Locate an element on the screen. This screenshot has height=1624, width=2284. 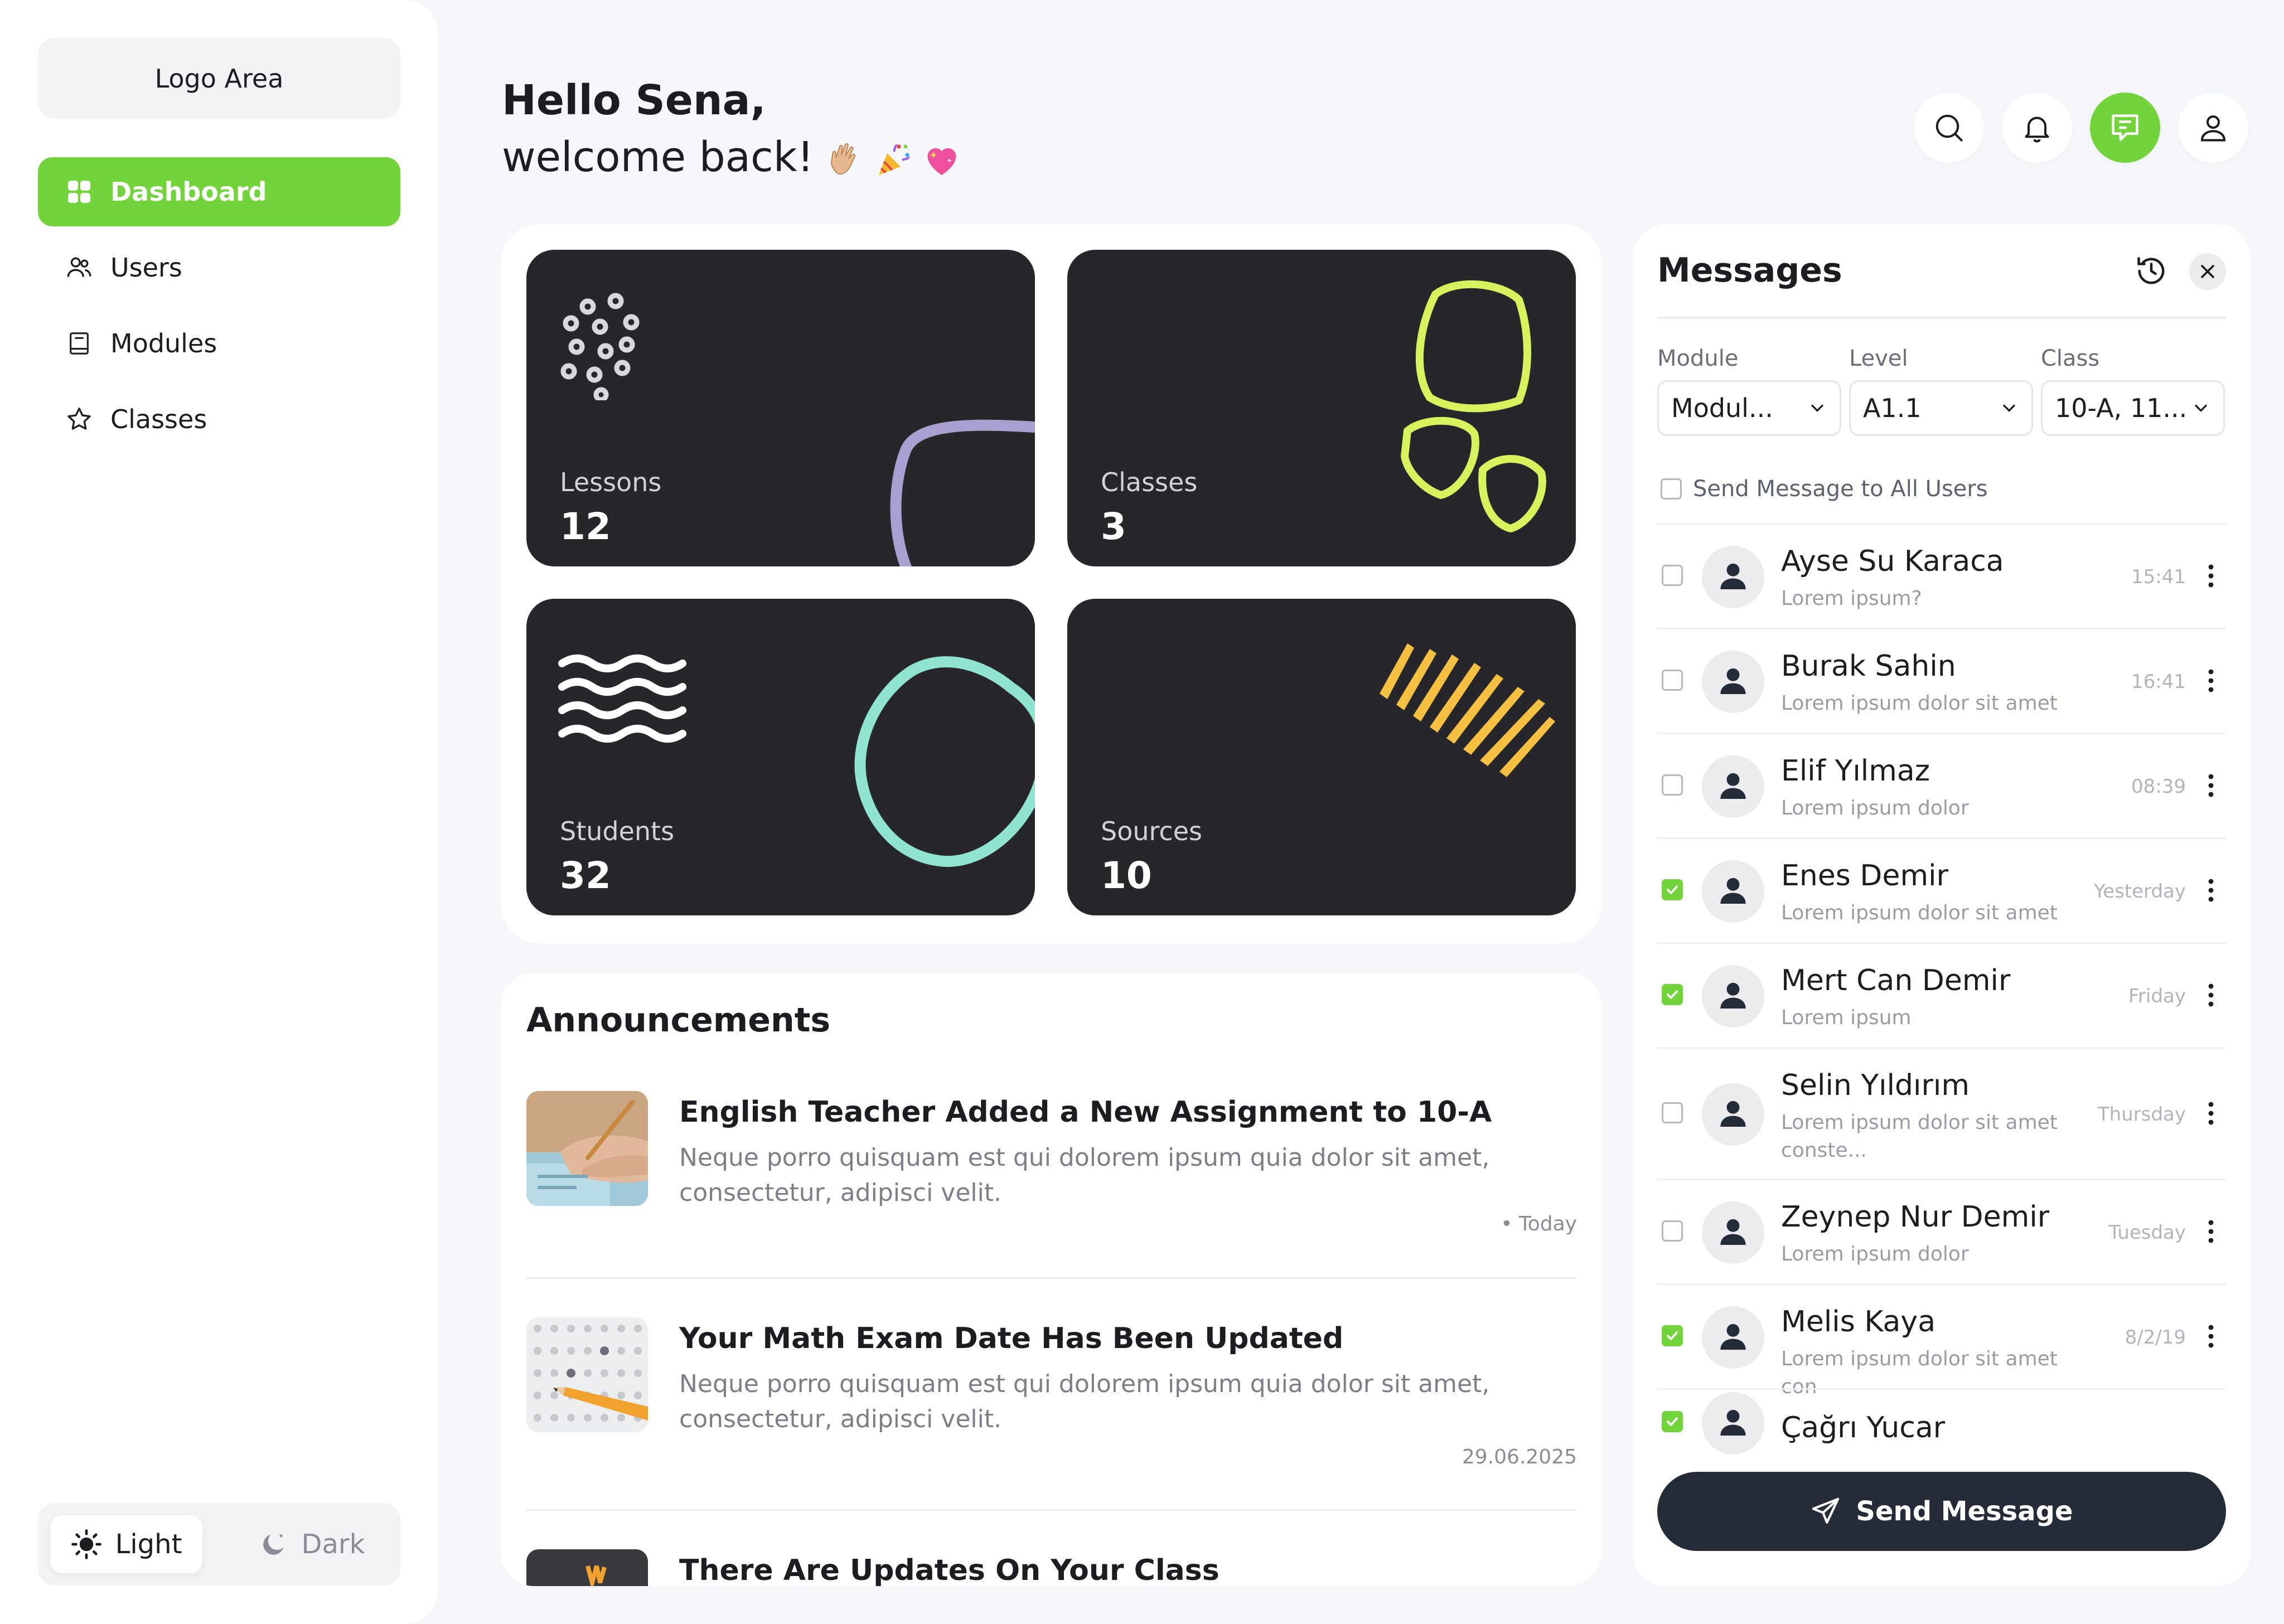
dark-mode-button: Dark is located at coordinates (312, 1544).